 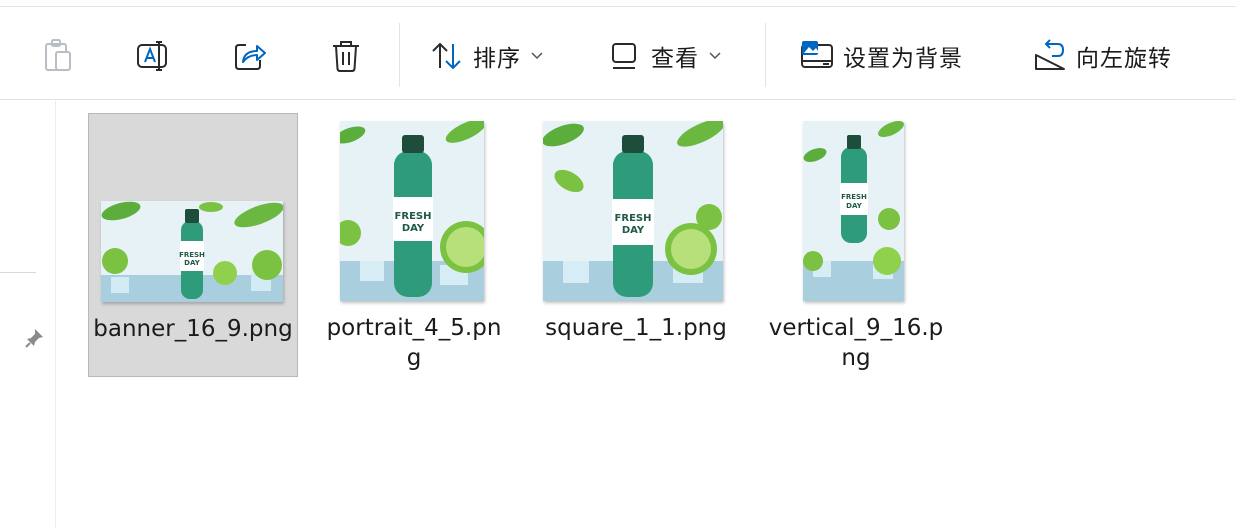 What do you see at coordinates (414, 343) in the screenshot?
I see `file-name: portrait_4_5.png` at bounding box center [414, 343].